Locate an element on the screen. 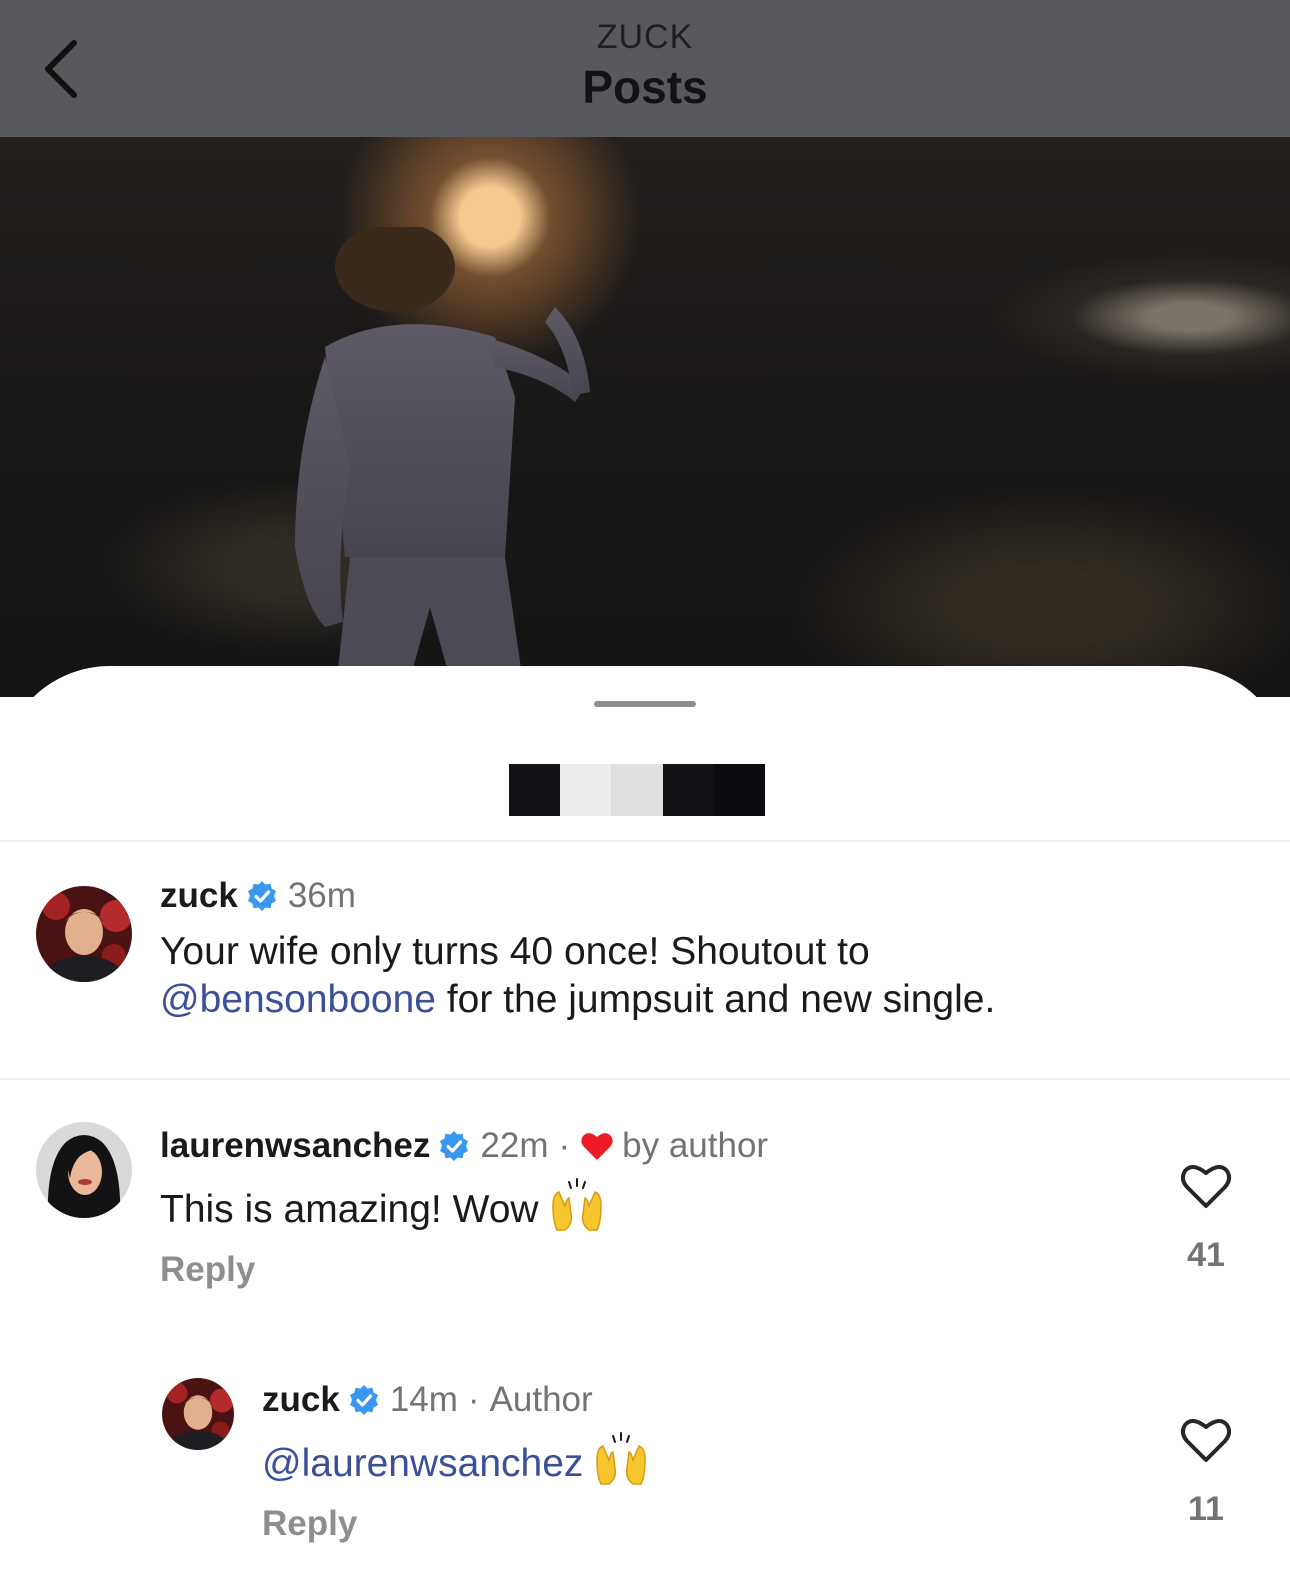  comment-text: This is amazing! Wow is located at coordinates (382, 1205).